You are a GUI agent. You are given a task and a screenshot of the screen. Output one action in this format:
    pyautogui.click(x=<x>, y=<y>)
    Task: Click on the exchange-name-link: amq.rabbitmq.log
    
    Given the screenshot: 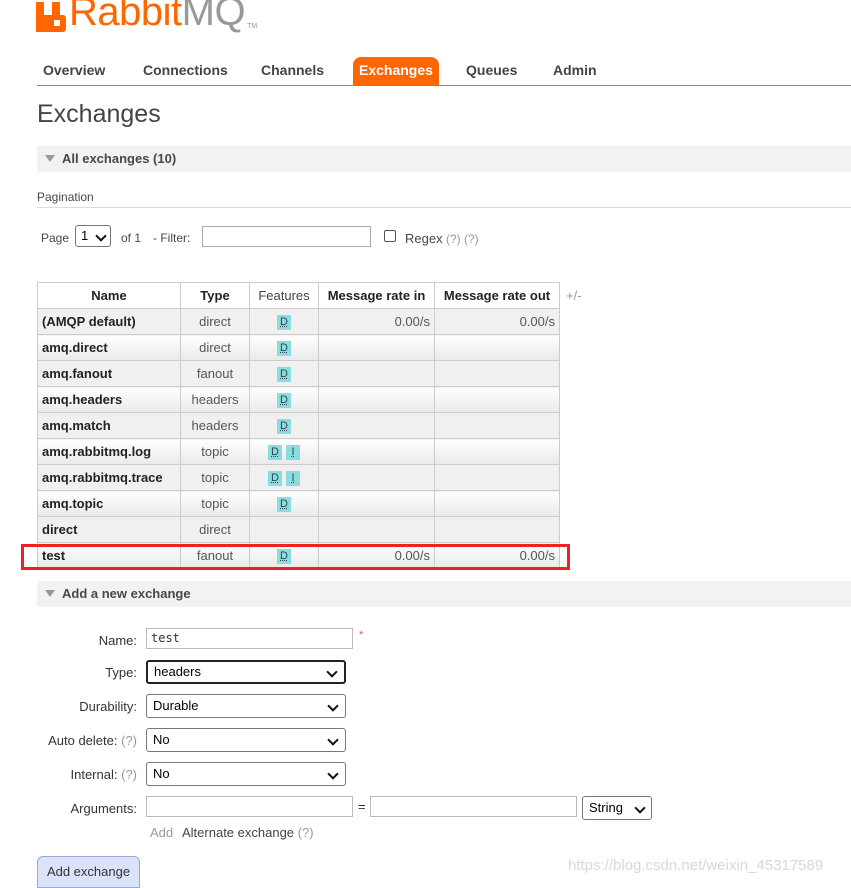 What is the action you would take?
    pyautogui.click(x=109, y=451)
    